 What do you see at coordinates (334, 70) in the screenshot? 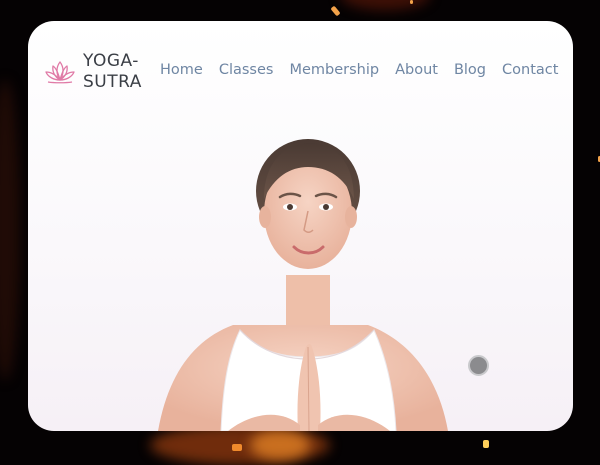
I see `nav-membership: Membership` at bounding box center [334, 70].